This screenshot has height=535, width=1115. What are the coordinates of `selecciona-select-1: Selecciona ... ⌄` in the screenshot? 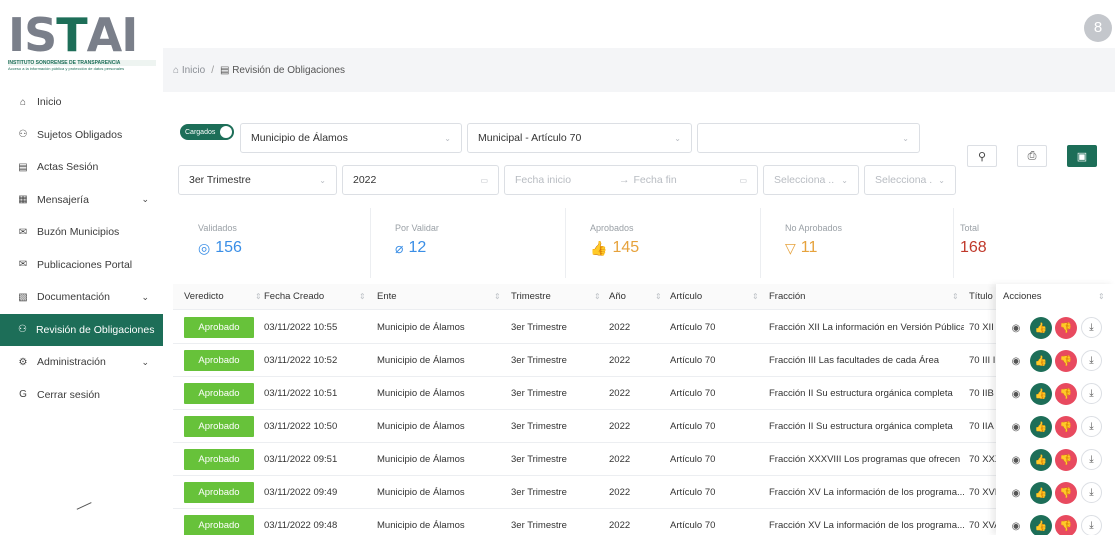 It's located at (811, 180).